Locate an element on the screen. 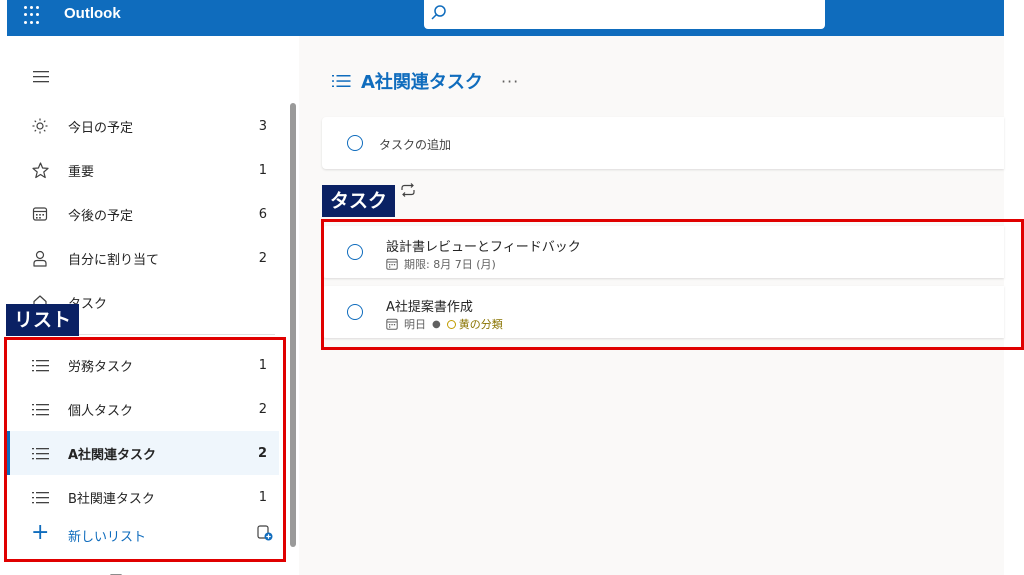 This screenshot has height=575, width=1024. list-header: A社関連タスク ··· is located at coordinates (425, 81).